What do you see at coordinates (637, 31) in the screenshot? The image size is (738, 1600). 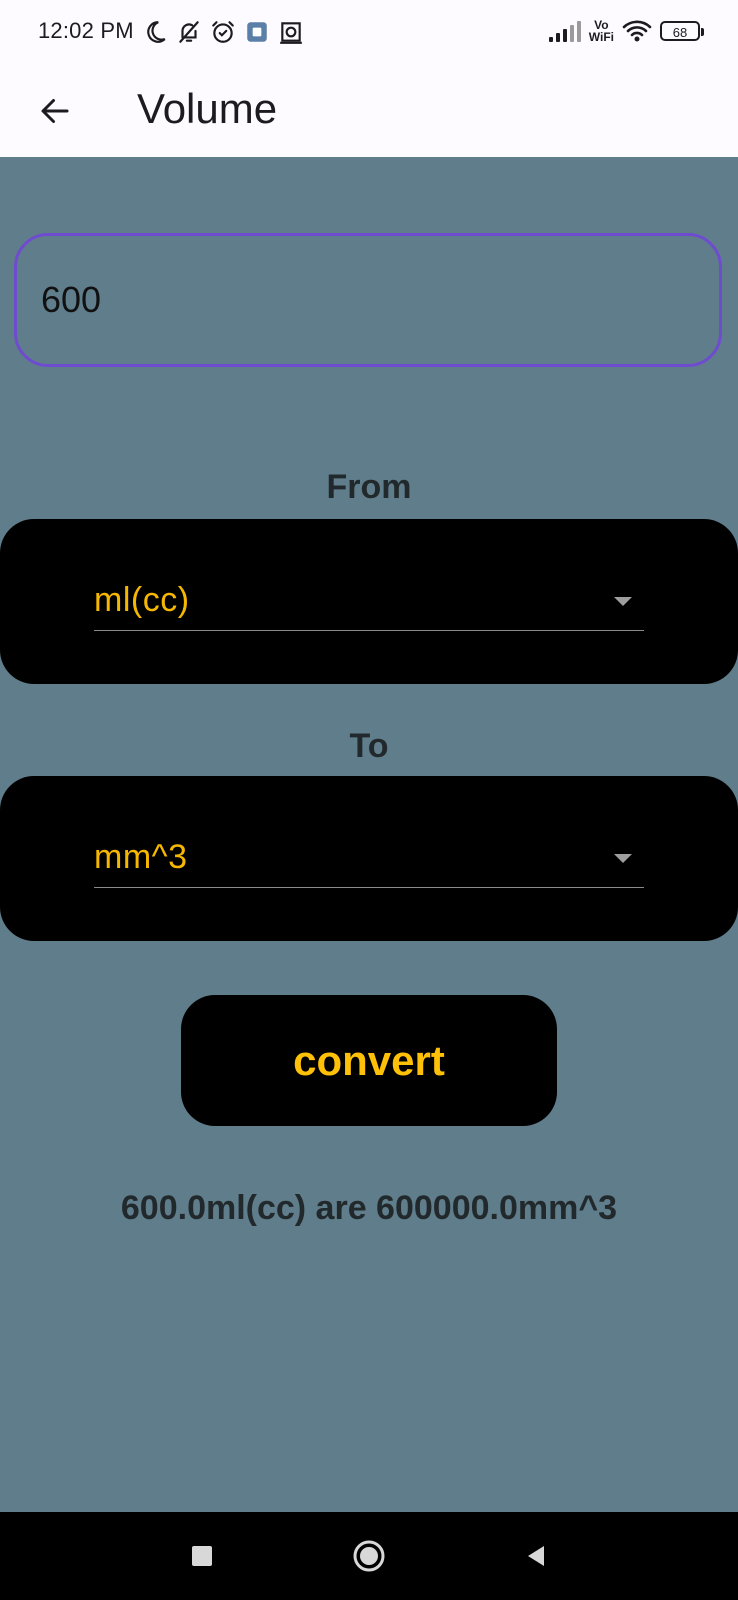 I see `wifi-icon` at bounding box center [637, 31].